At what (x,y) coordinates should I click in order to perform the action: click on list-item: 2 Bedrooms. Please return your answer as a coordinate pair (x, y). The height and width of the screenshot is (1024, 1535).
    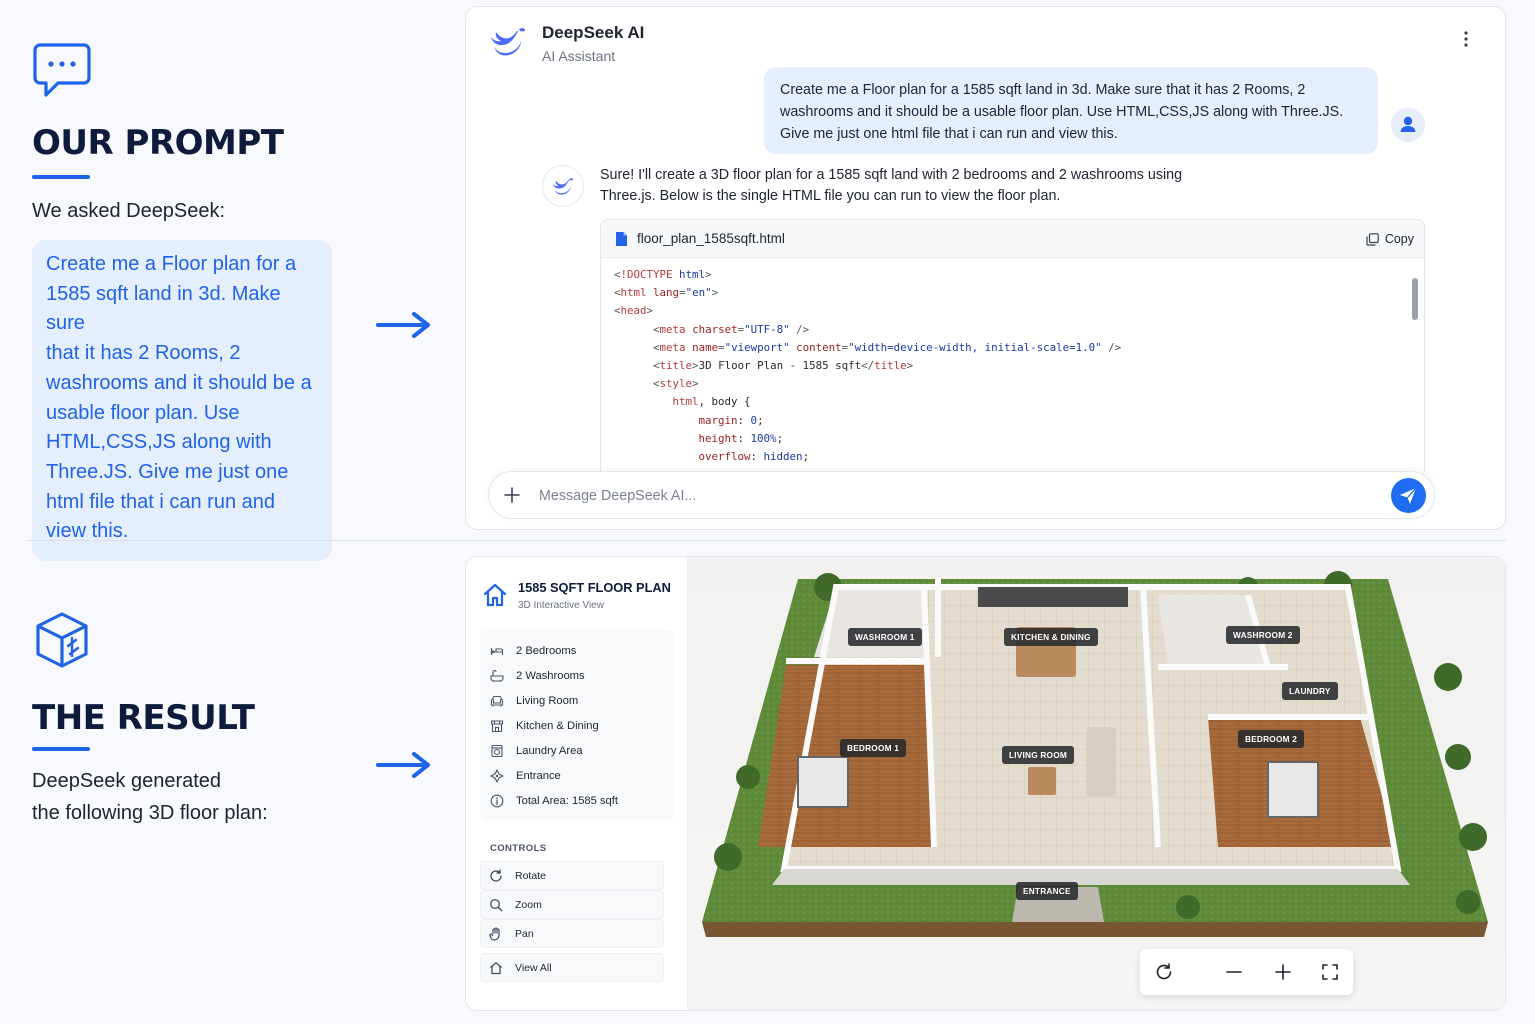
    Looking at the image, I should click on (533, 651).